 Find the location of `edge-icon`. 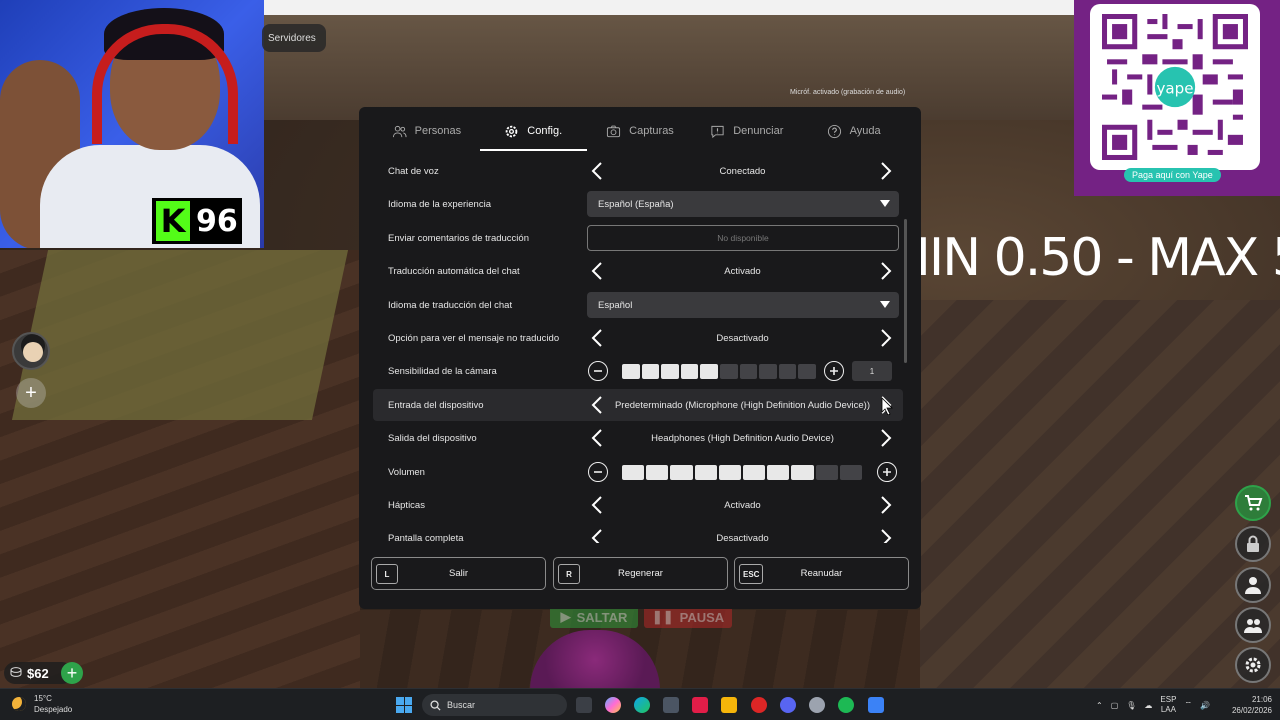

edge-icon is located at coordinates (642, 705).